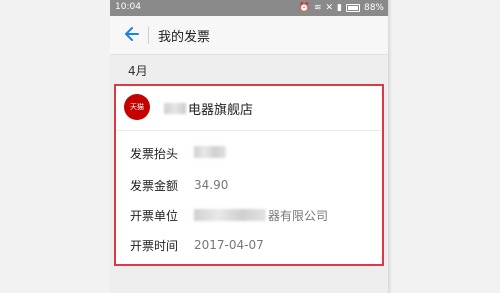  What do you see at coordinates (137, 107) in the screenshot?
I see `shop-logo: 天猫` at bounding box center [137, 107].